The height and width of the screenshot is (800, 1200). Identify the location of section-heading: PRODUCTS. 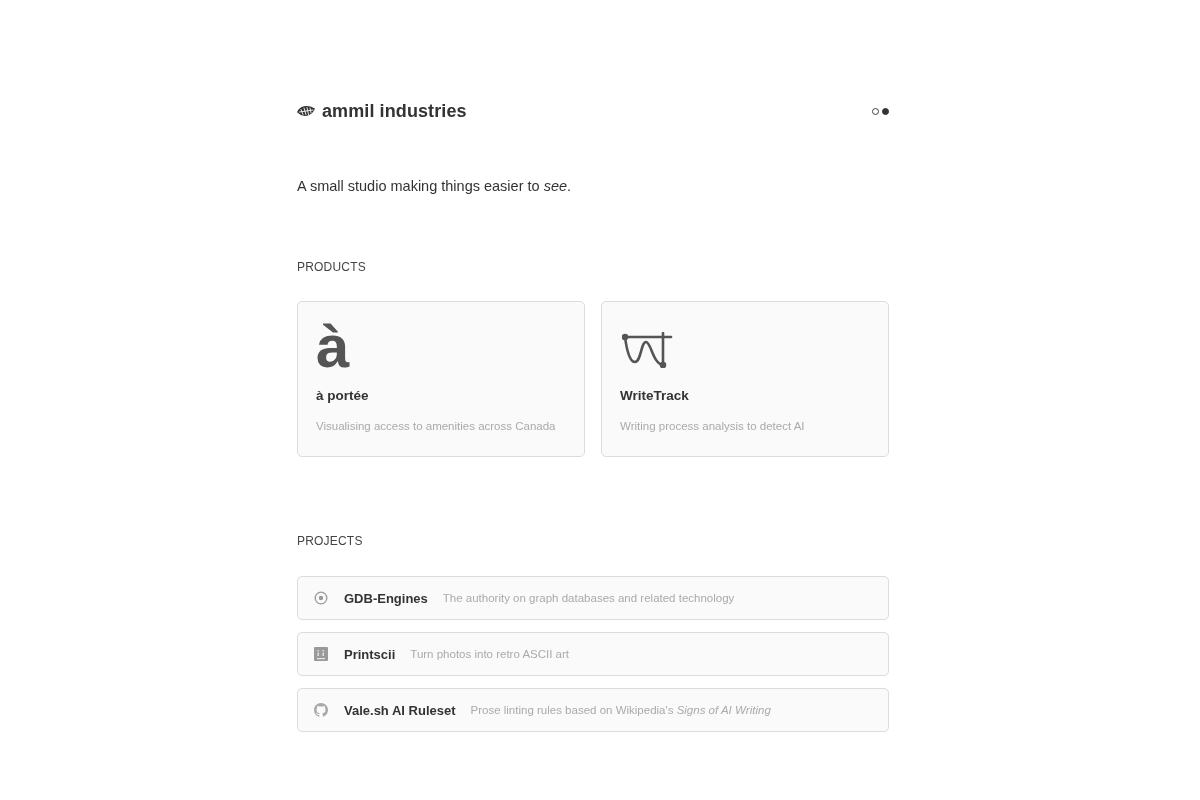
(332, 267).